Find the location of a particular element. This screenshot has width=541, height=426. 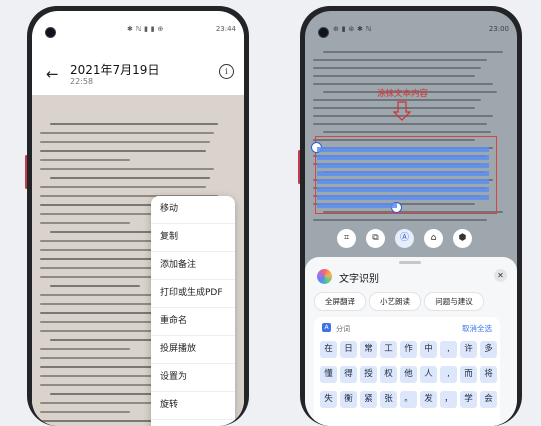

text-recognize-tool-icon: Ⓐ is located at coordinates (404, 238).